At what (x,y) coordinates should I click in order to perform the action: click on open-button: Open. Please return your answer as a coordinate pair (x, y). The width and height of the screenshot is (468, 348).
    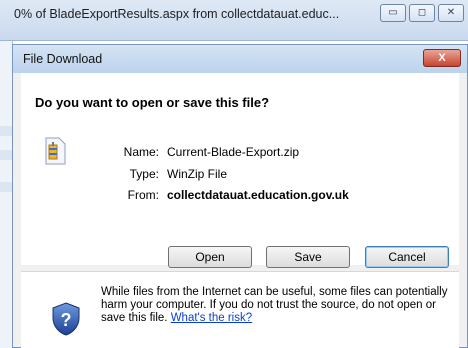
    Looking at the image, I should click on (210, 257).